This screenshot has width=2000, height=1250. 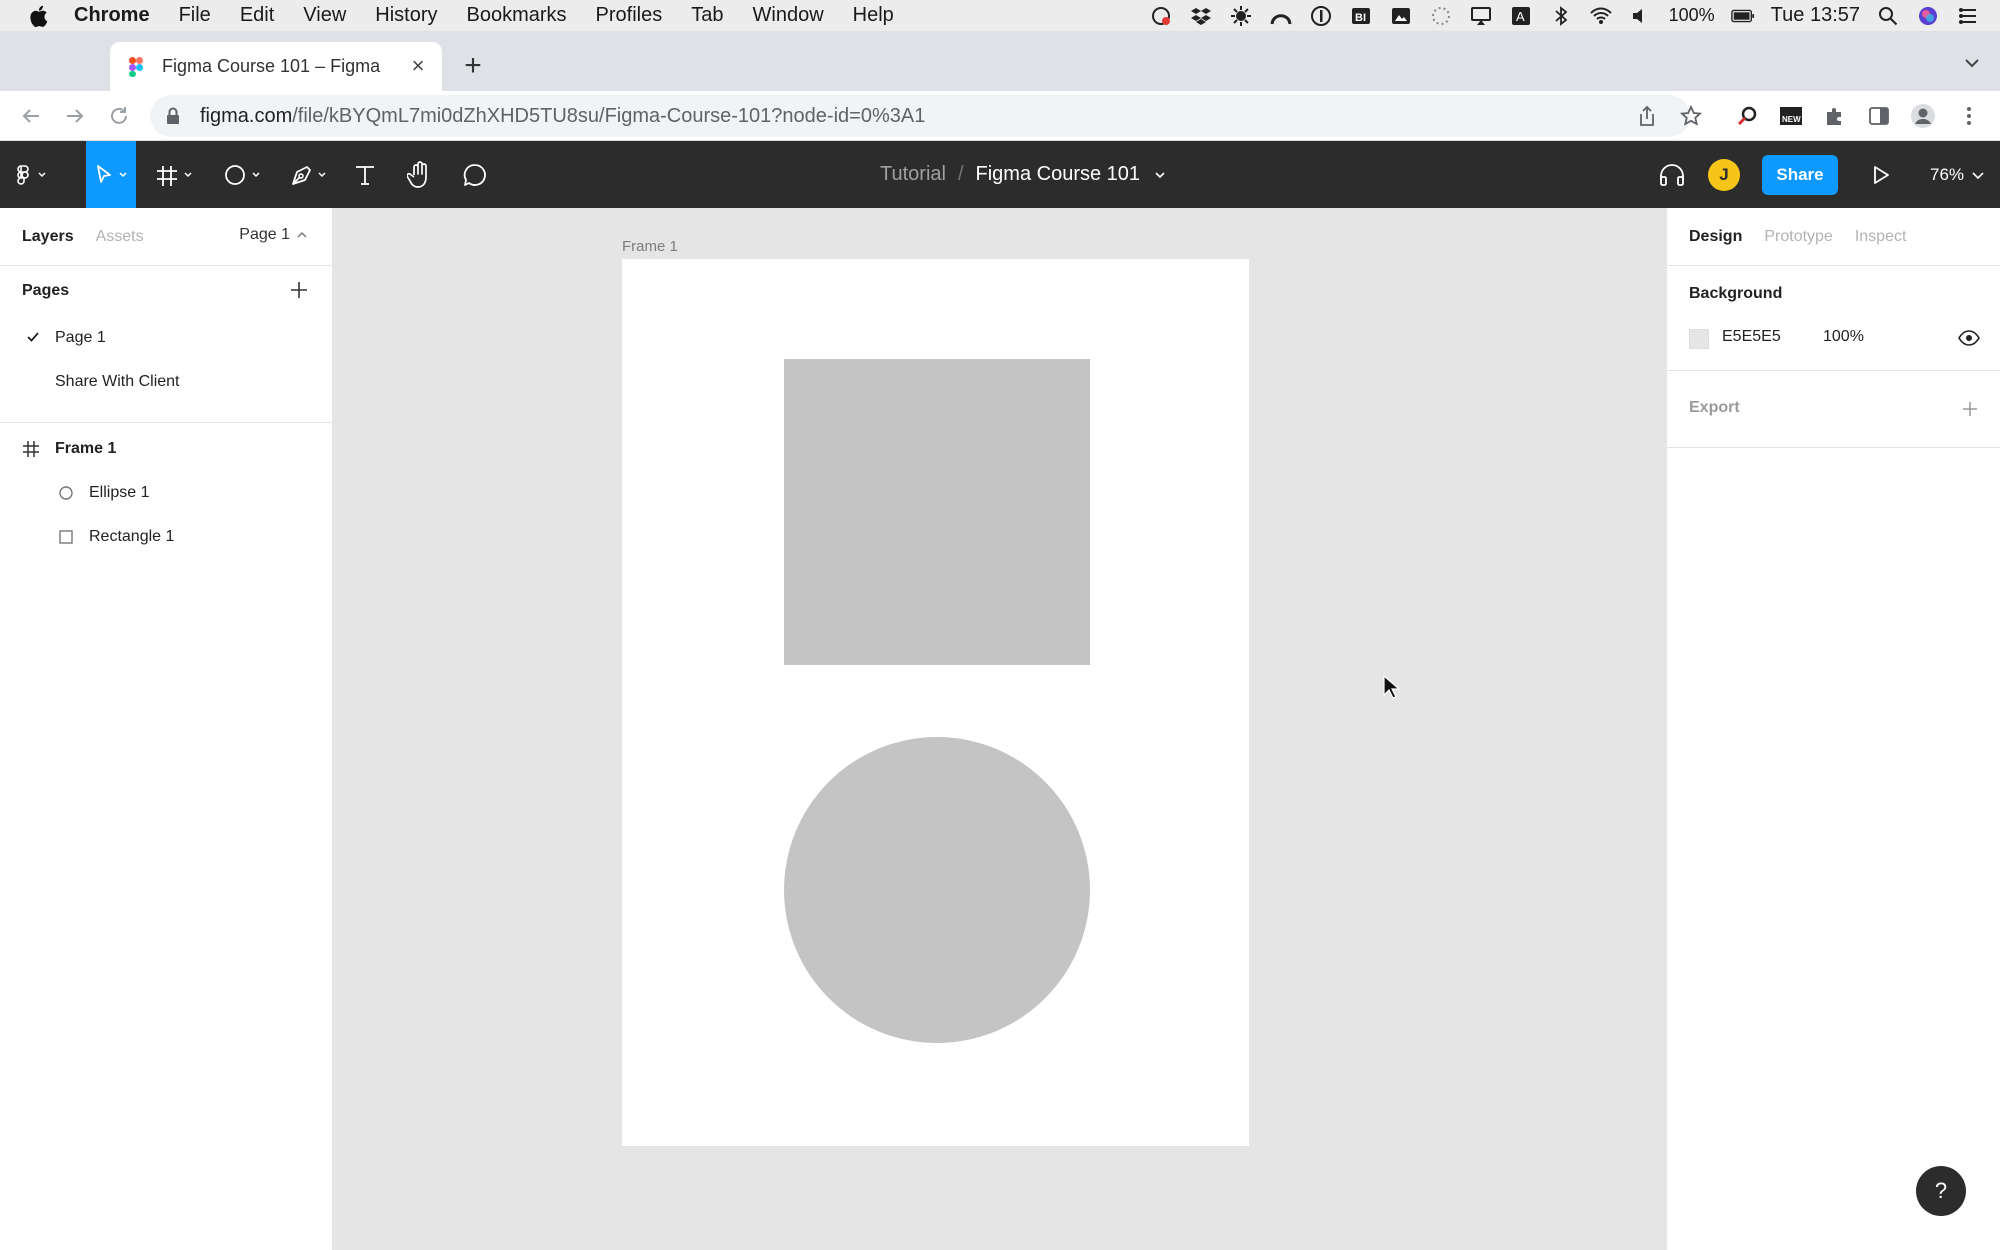 I want to click on background-hex-value: E5E5E5, so click(x=1751, y=337).